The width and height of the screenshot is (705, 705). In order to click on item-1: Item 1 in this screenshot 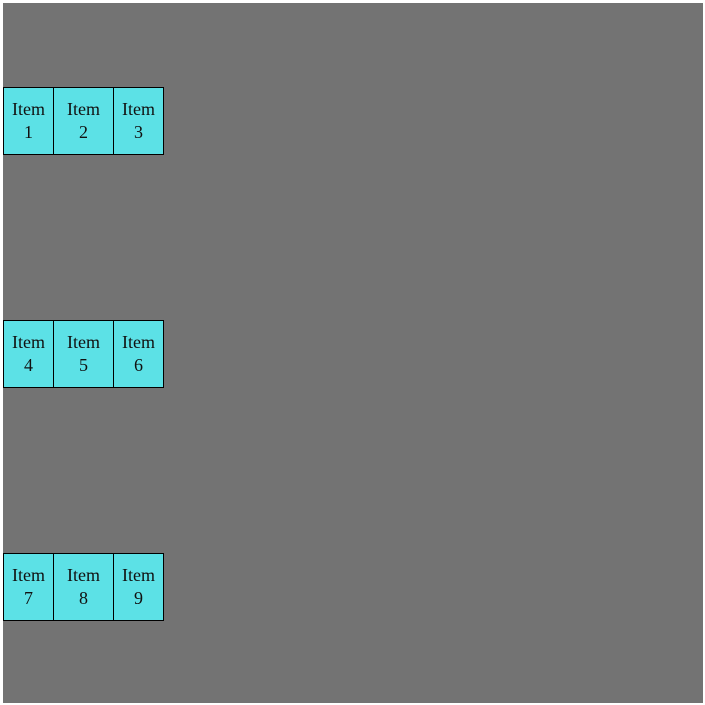, I will do `click(28, 121)`.